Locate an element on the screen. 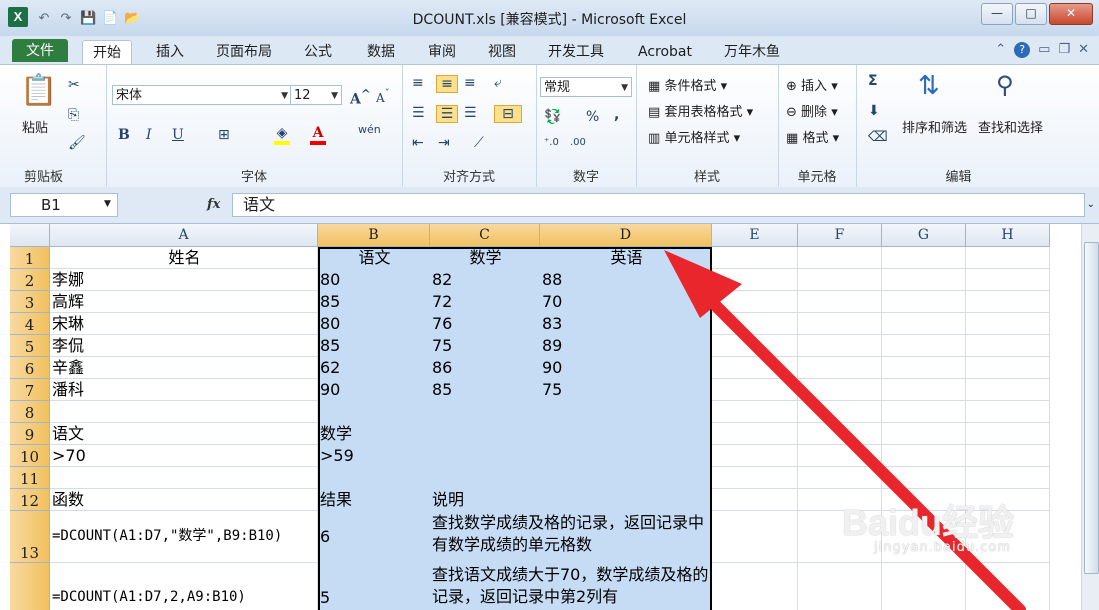  cell-g9 is located at coordinates (924, 434).